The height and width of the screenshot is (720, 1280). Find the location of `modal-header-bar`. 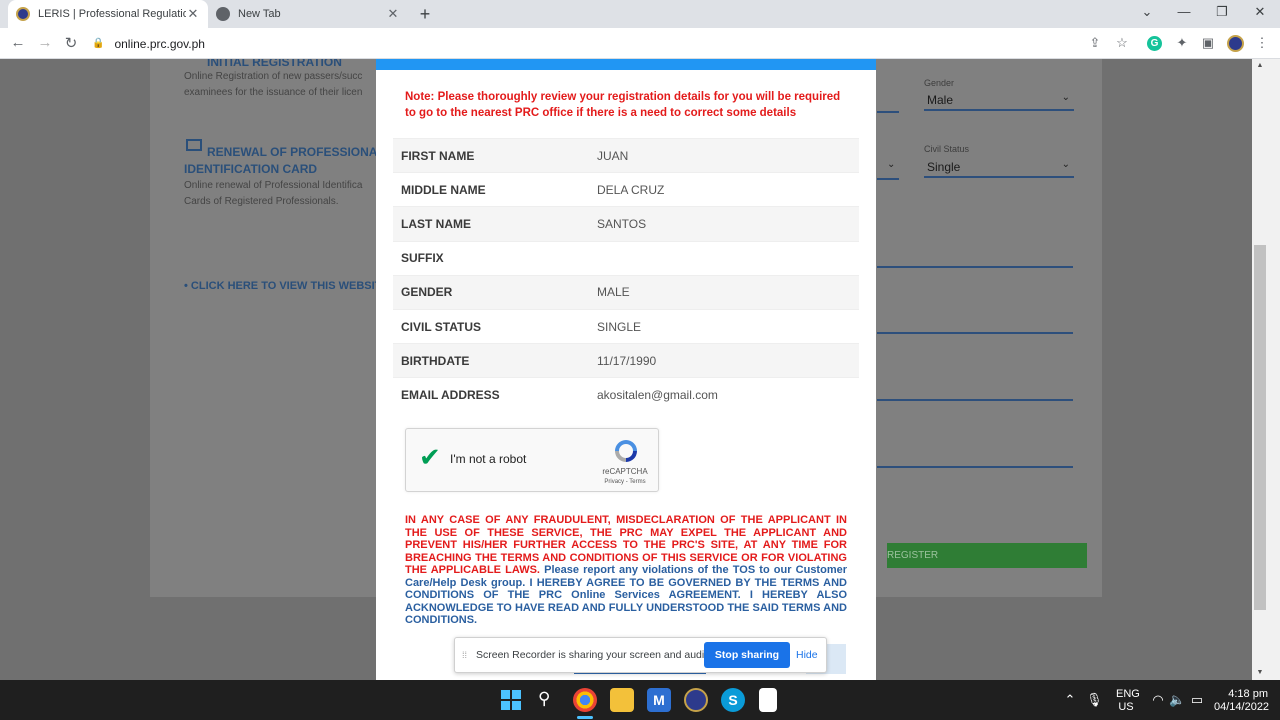

modal-header-bar is located at coordinates (626, 64).